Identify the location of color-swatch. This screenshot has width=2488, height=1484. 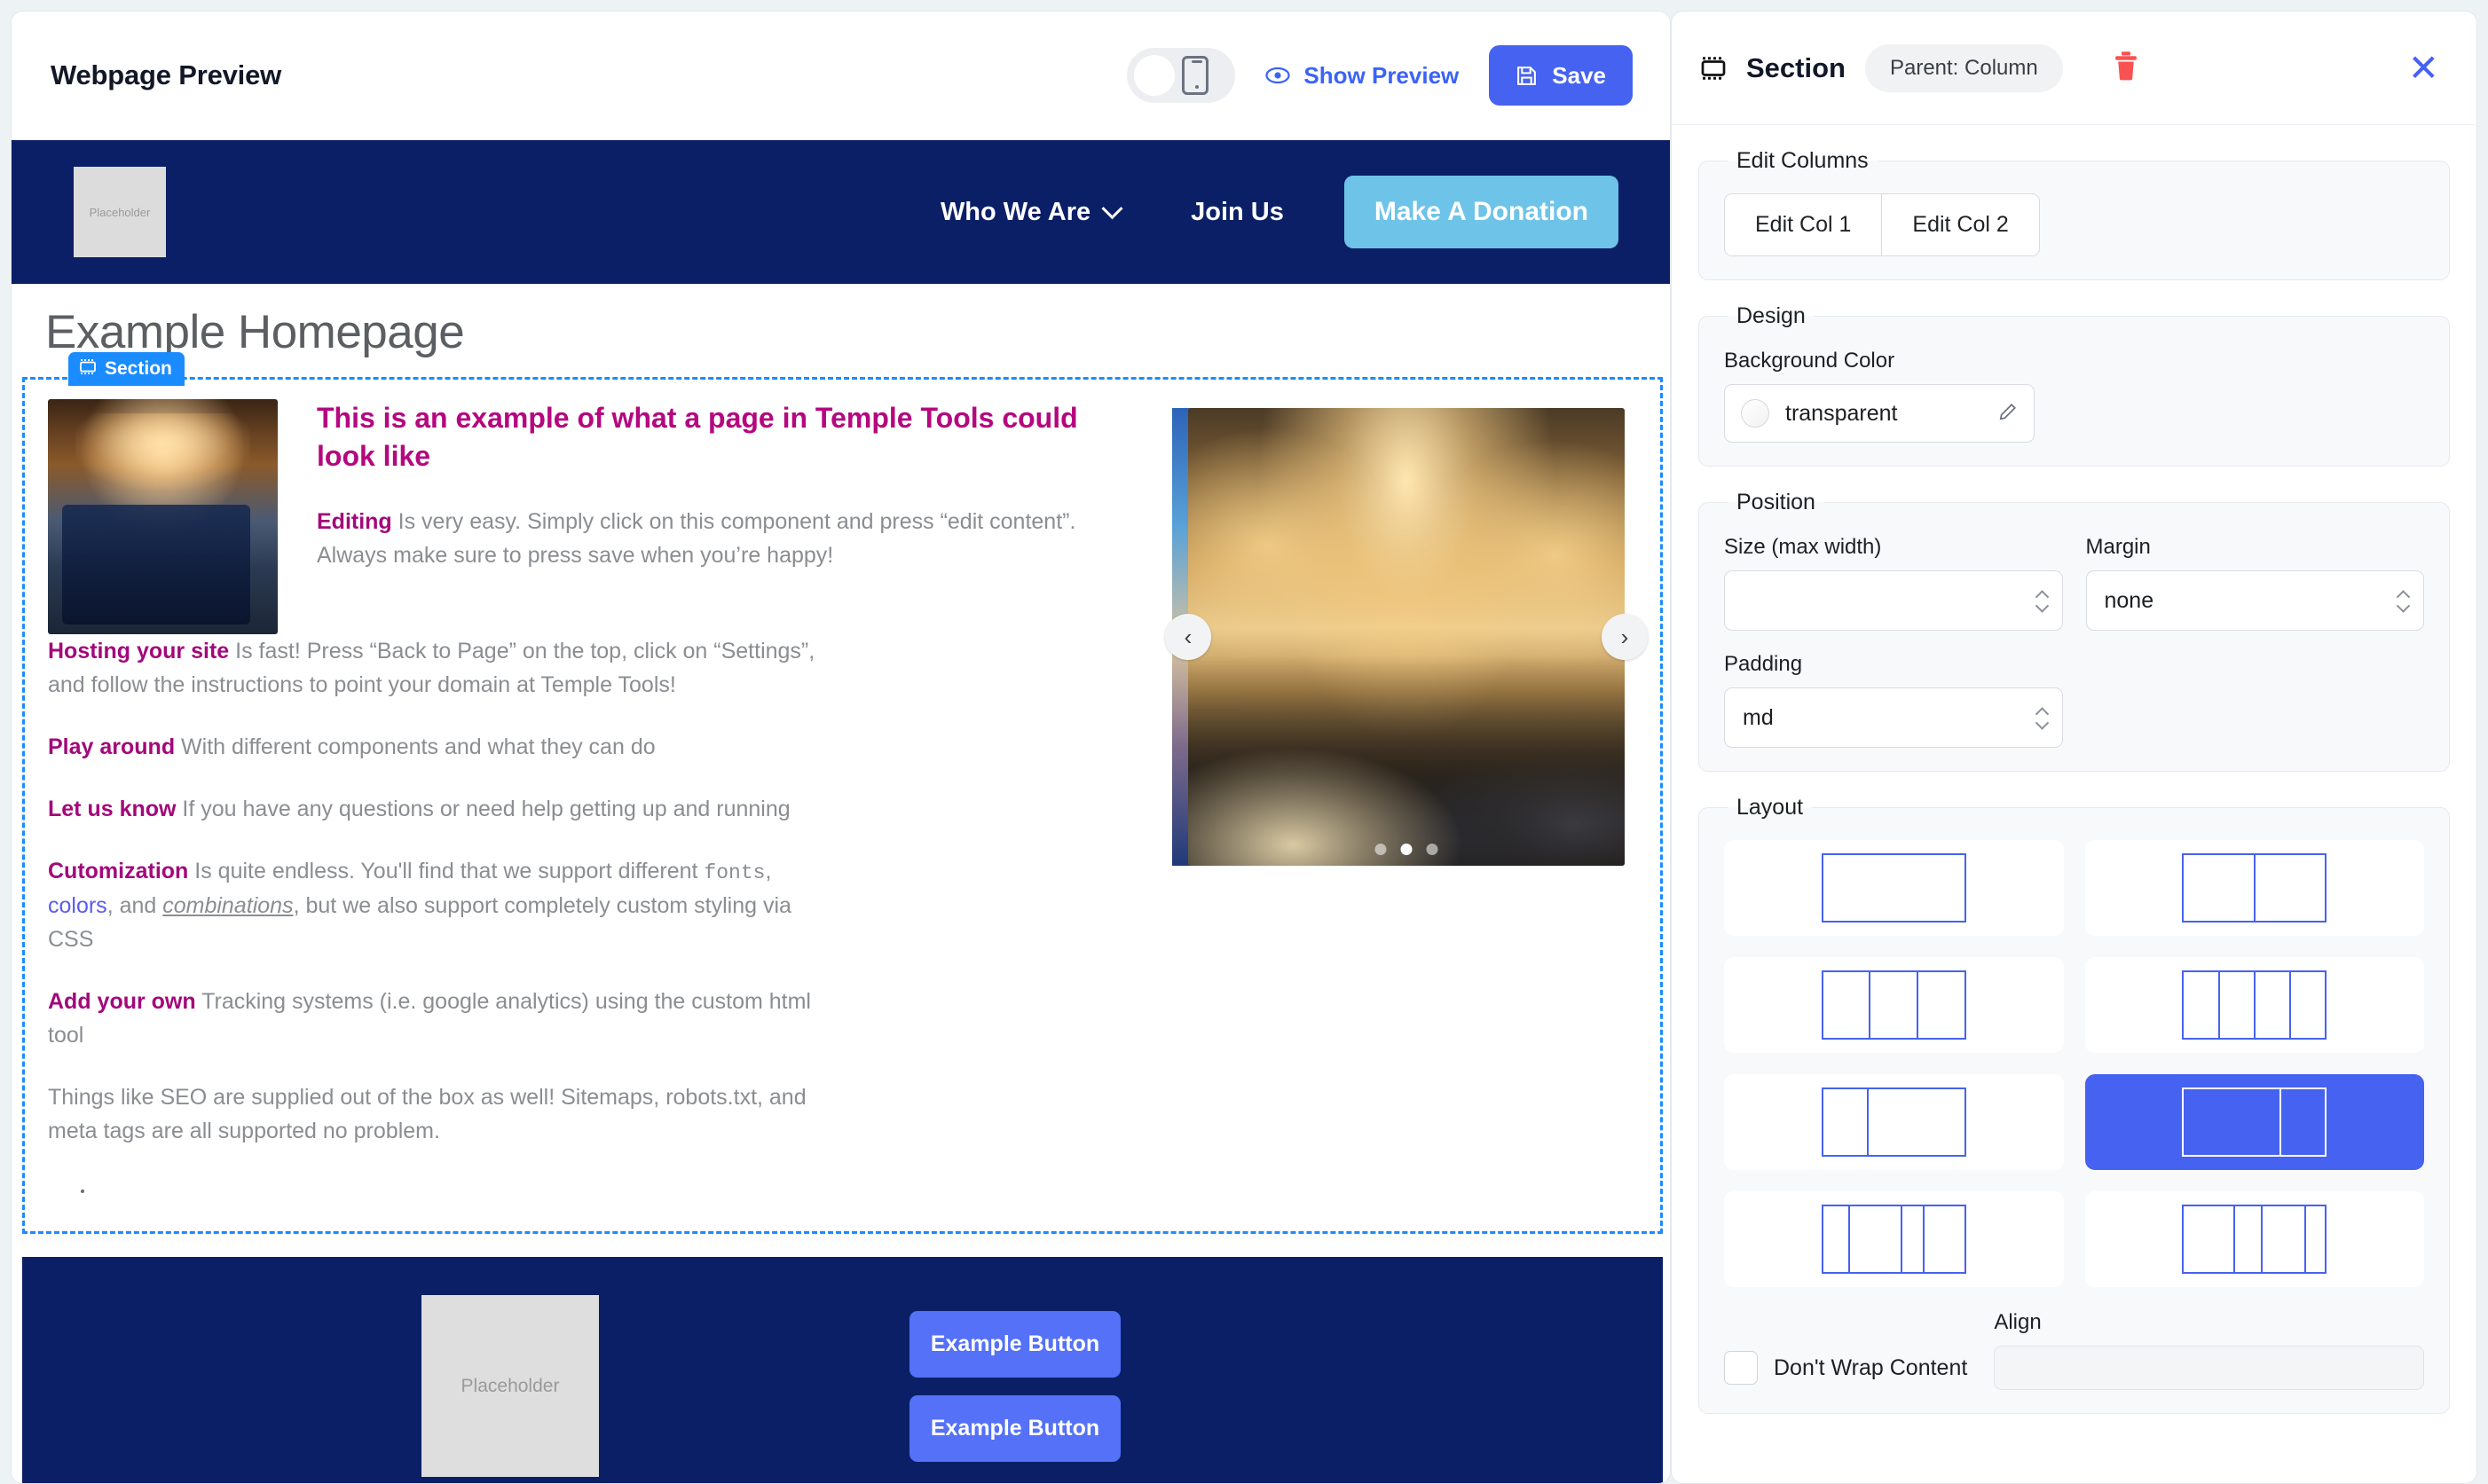
(1755, 413).